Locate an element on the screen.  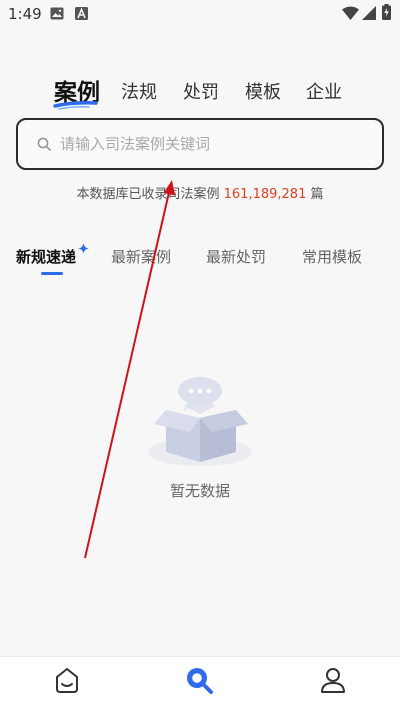
database-stats: 本数据库已收录司法案例 161,189,281 篇 is located at coordinates (200, 192).